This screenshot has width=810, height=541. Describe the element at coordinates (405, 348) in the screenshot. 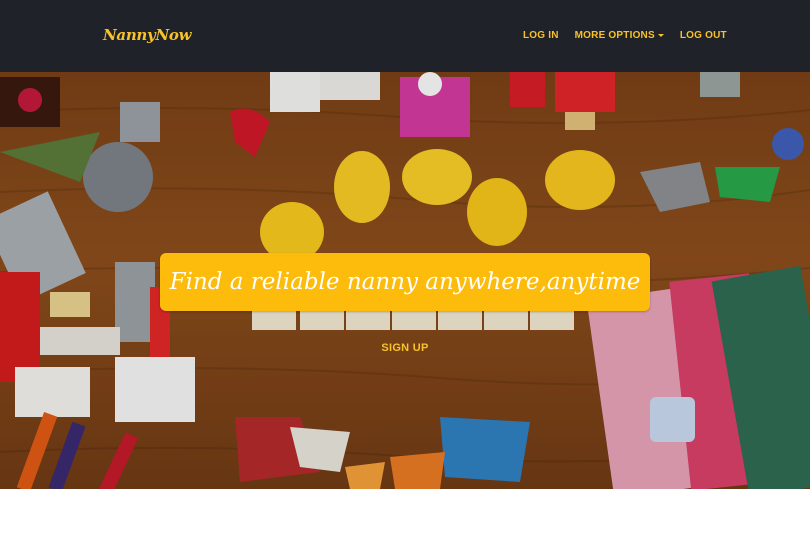

I see `signup-link: SIGN UP` at that location.